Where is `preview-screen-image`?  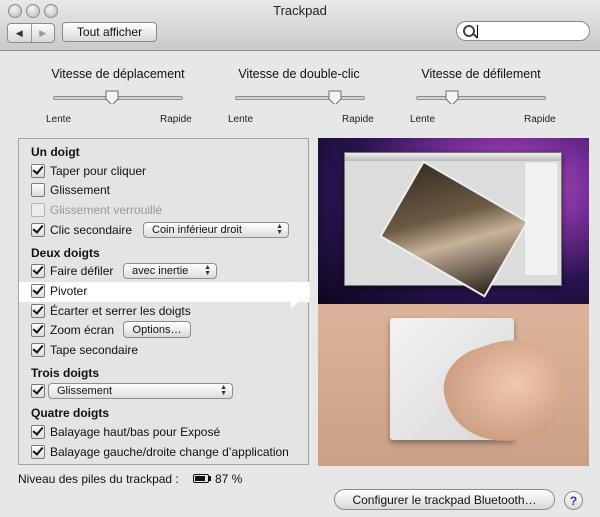 preview-screen-image is located at coordinates (453, 225).